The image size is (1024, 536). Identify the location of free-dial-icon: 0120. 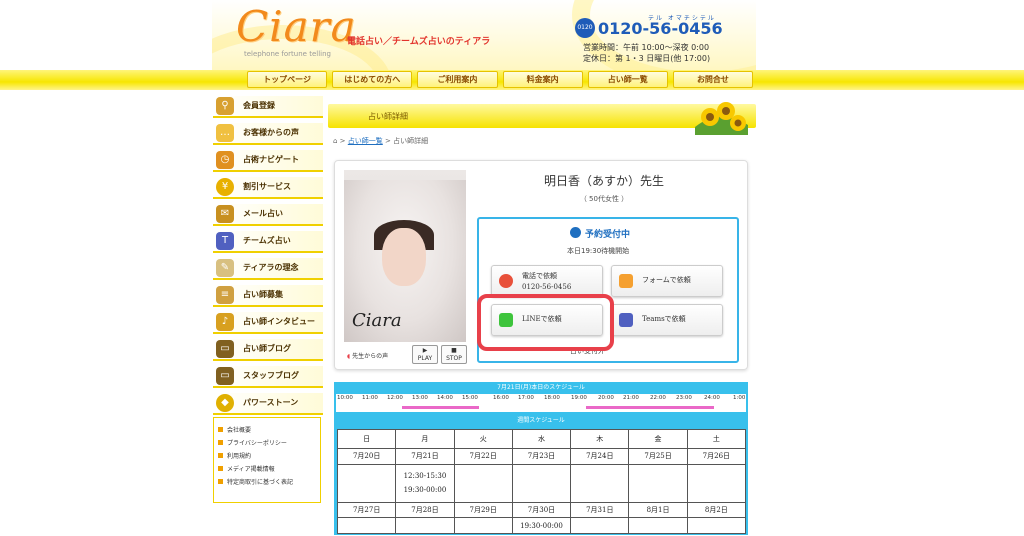
(585, 28).